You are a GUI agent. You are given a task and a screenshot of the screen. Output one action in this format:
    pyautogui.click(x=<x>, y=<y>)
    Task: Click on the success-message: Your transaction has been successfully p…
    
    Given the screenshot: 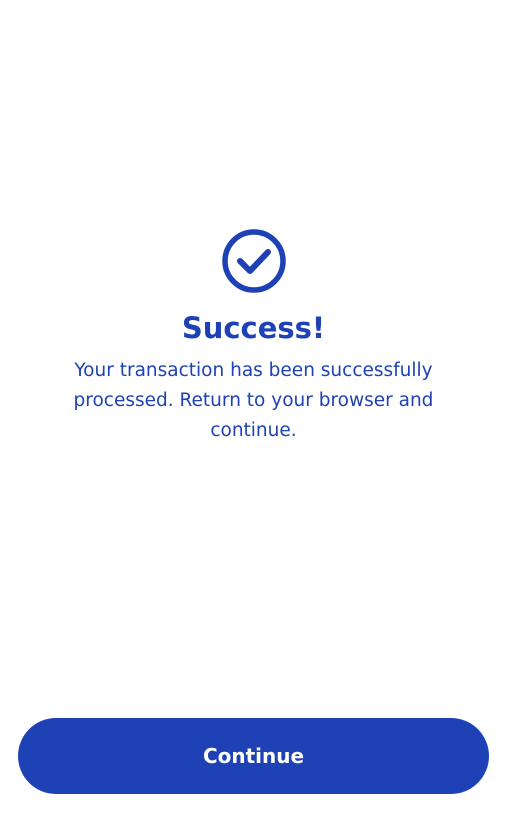 What is the action you would take?
    pyautogui.click(x=253, y=400)
    